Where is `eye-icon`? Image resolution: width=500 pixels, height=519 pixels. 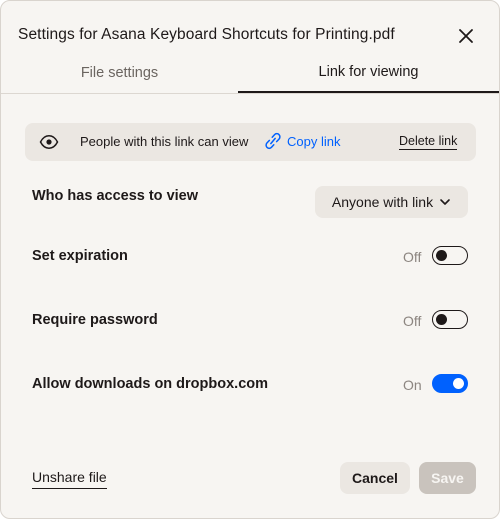
eye-icon is located at coordinates (49, 142).